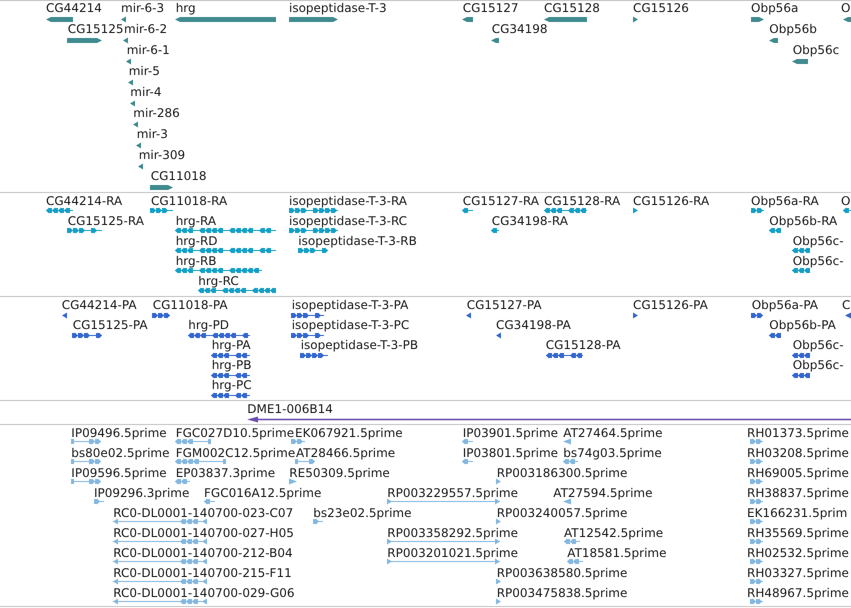  Describe the element at coordinates (510, 453) in the screenshot. I see `est-label: IP03801.5prime` at that location.